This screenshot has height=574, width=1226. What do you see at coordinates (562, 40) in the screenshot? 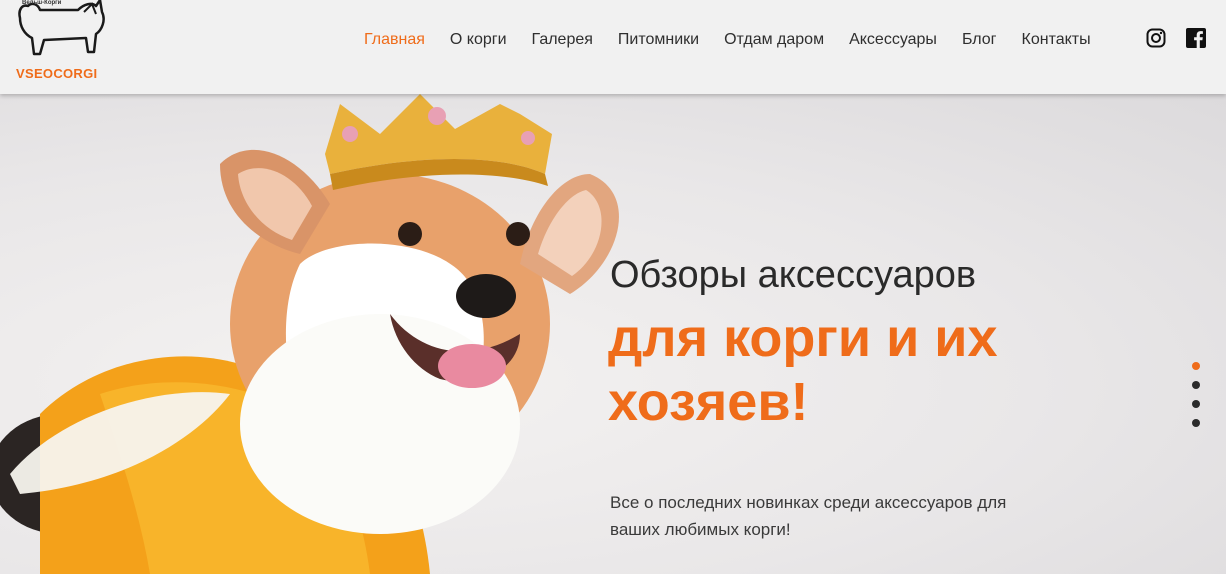
I see `nav-item-gallery: Галерея` at bounding box center [562, 40].